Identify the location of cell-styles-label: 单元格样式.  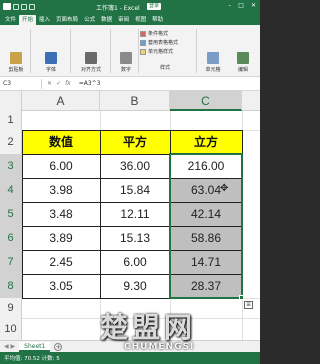
(161, 52).